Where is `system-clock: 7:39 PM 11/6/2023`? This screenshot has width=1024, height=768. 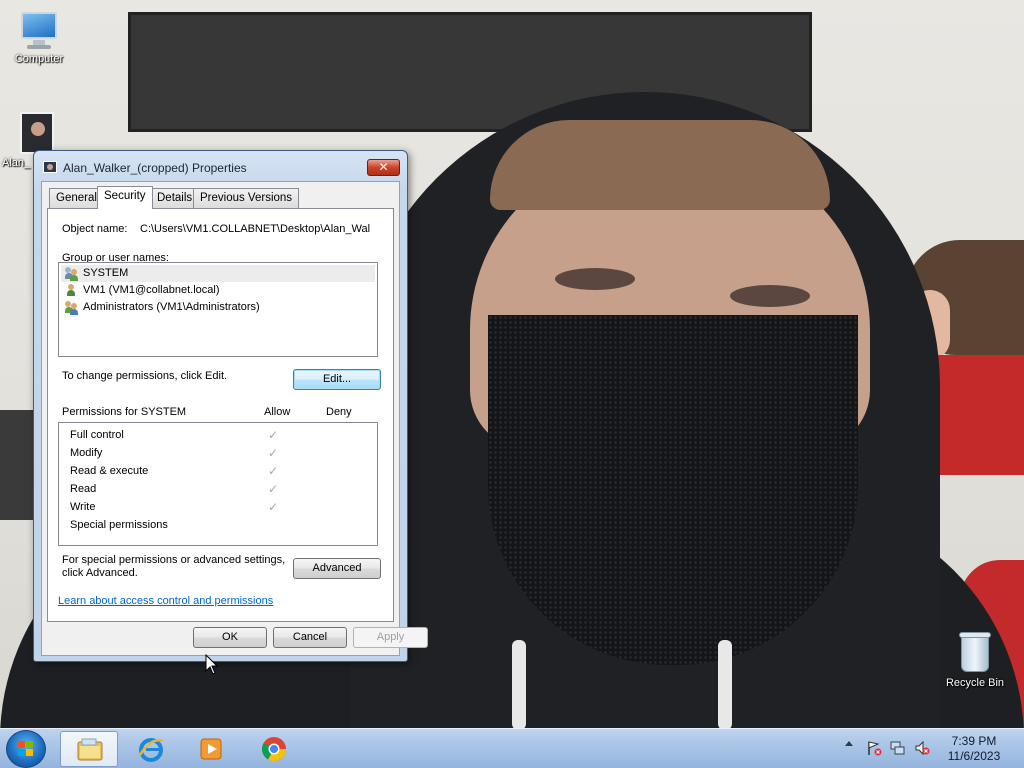
system-clock: 7:39 PM 11/6/2023 is located at coordinates (974, 749).